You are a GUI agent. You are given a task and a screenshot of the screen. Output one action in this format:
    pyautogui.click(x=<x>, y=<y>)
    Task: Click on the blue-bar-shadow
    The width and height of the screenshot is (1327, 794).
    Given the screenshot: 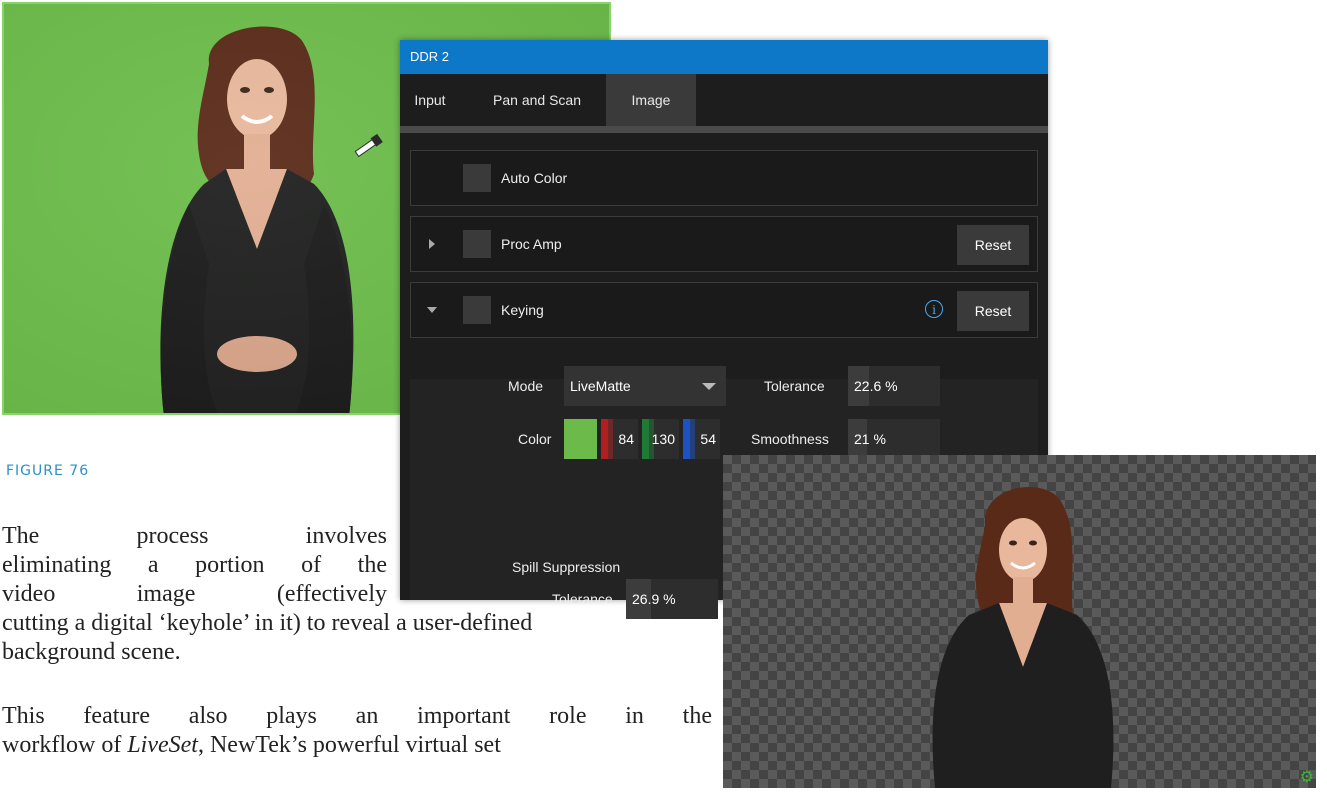 What is the action you would take?
    pyautogui.click(x=692, y=439)
    